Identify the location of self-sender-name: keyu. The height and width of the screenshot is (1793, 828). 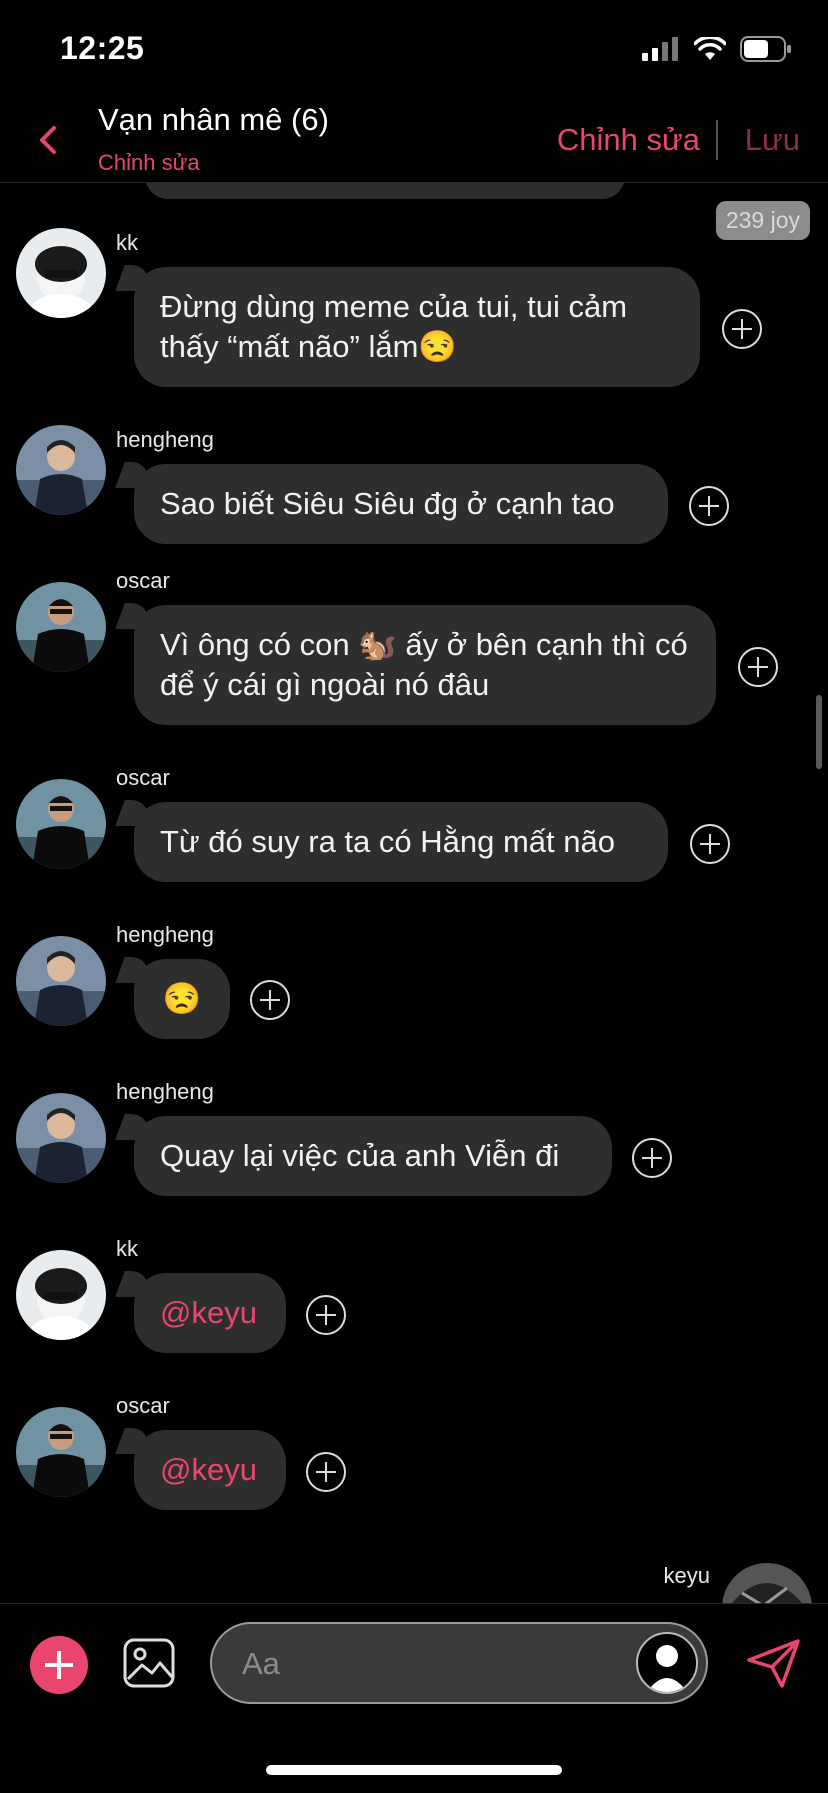
(686, 1575).